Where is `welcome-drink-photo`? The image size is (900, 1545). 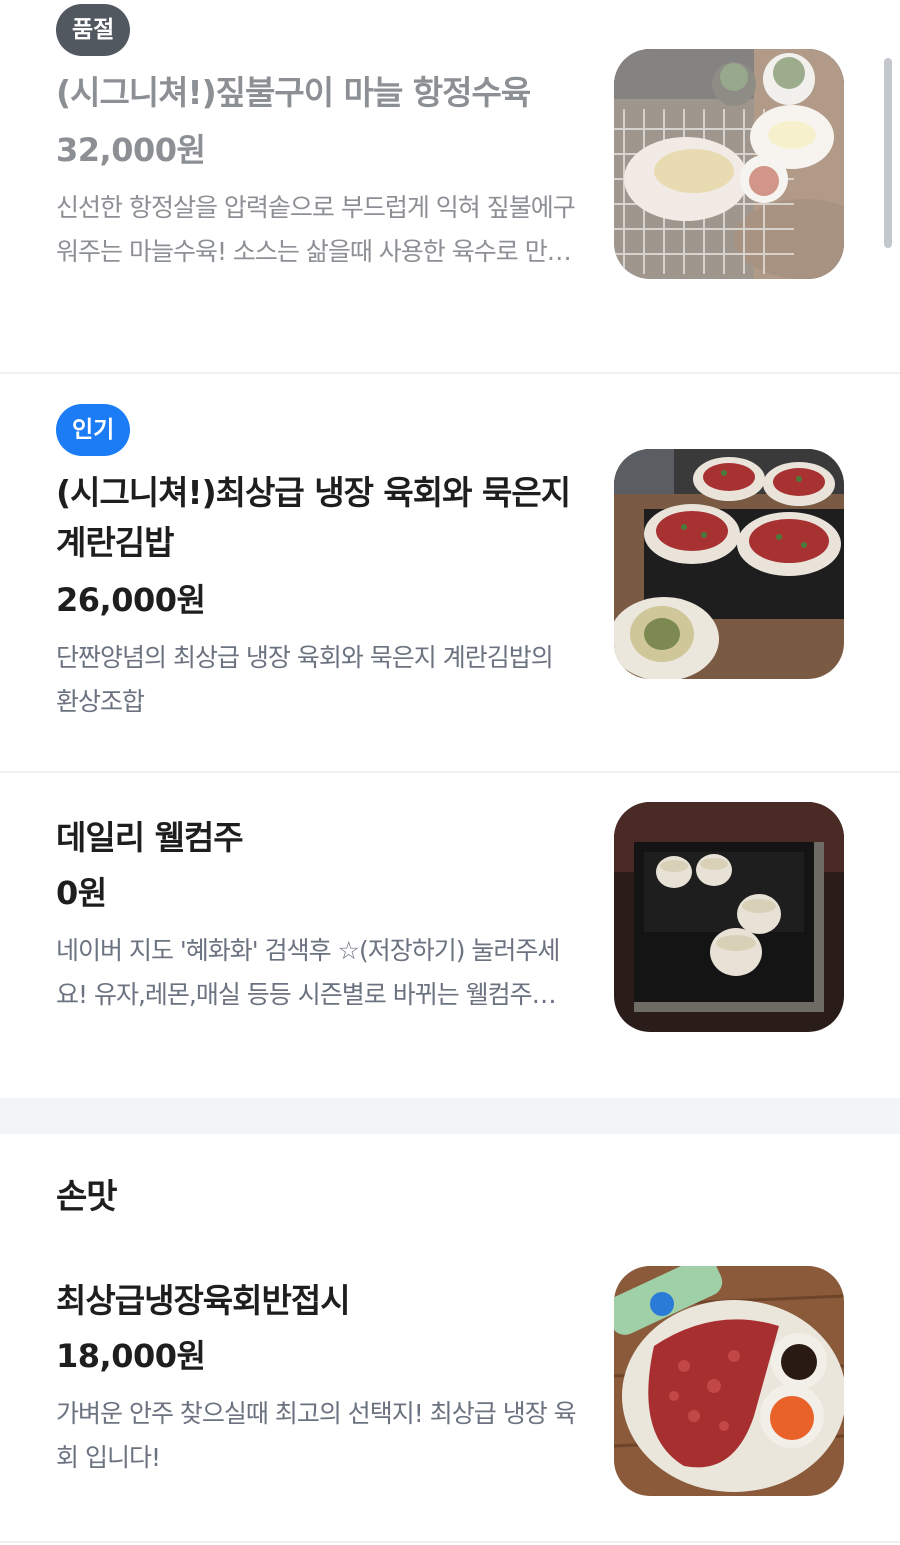 welcome-drink-photo is located at coordinates (729, 917).